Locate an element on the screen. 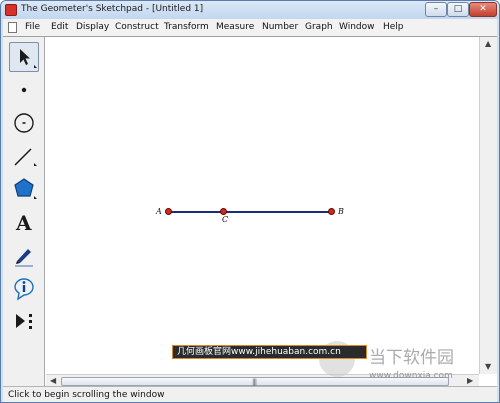 The height and width of the screenshot is (403, 500). scroll-right-arrow-icon: ▶ is located at coordinates (470, 380).